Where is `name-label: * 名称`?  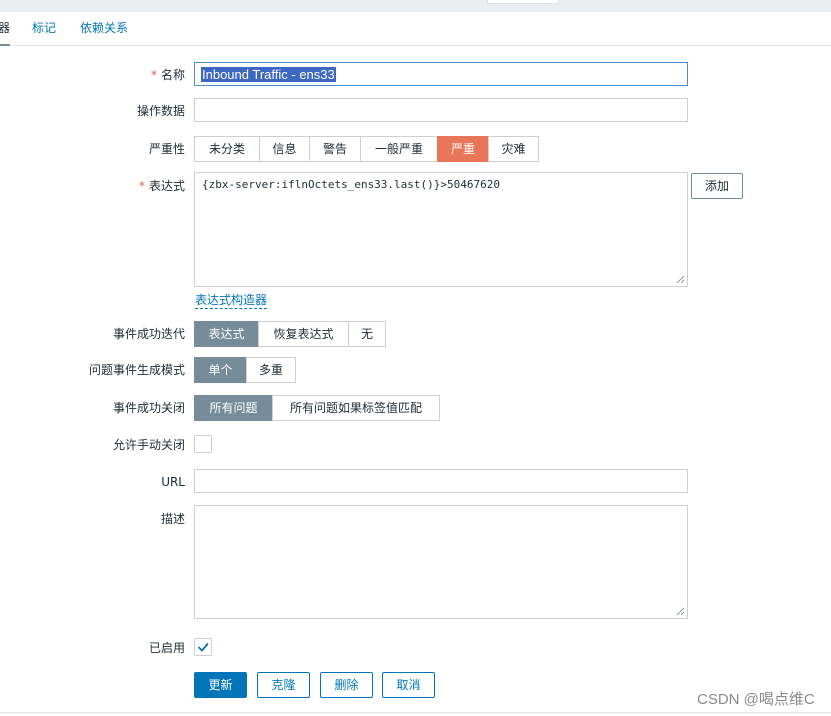 name-label: * 名称 is located at coordinates (168, 75).